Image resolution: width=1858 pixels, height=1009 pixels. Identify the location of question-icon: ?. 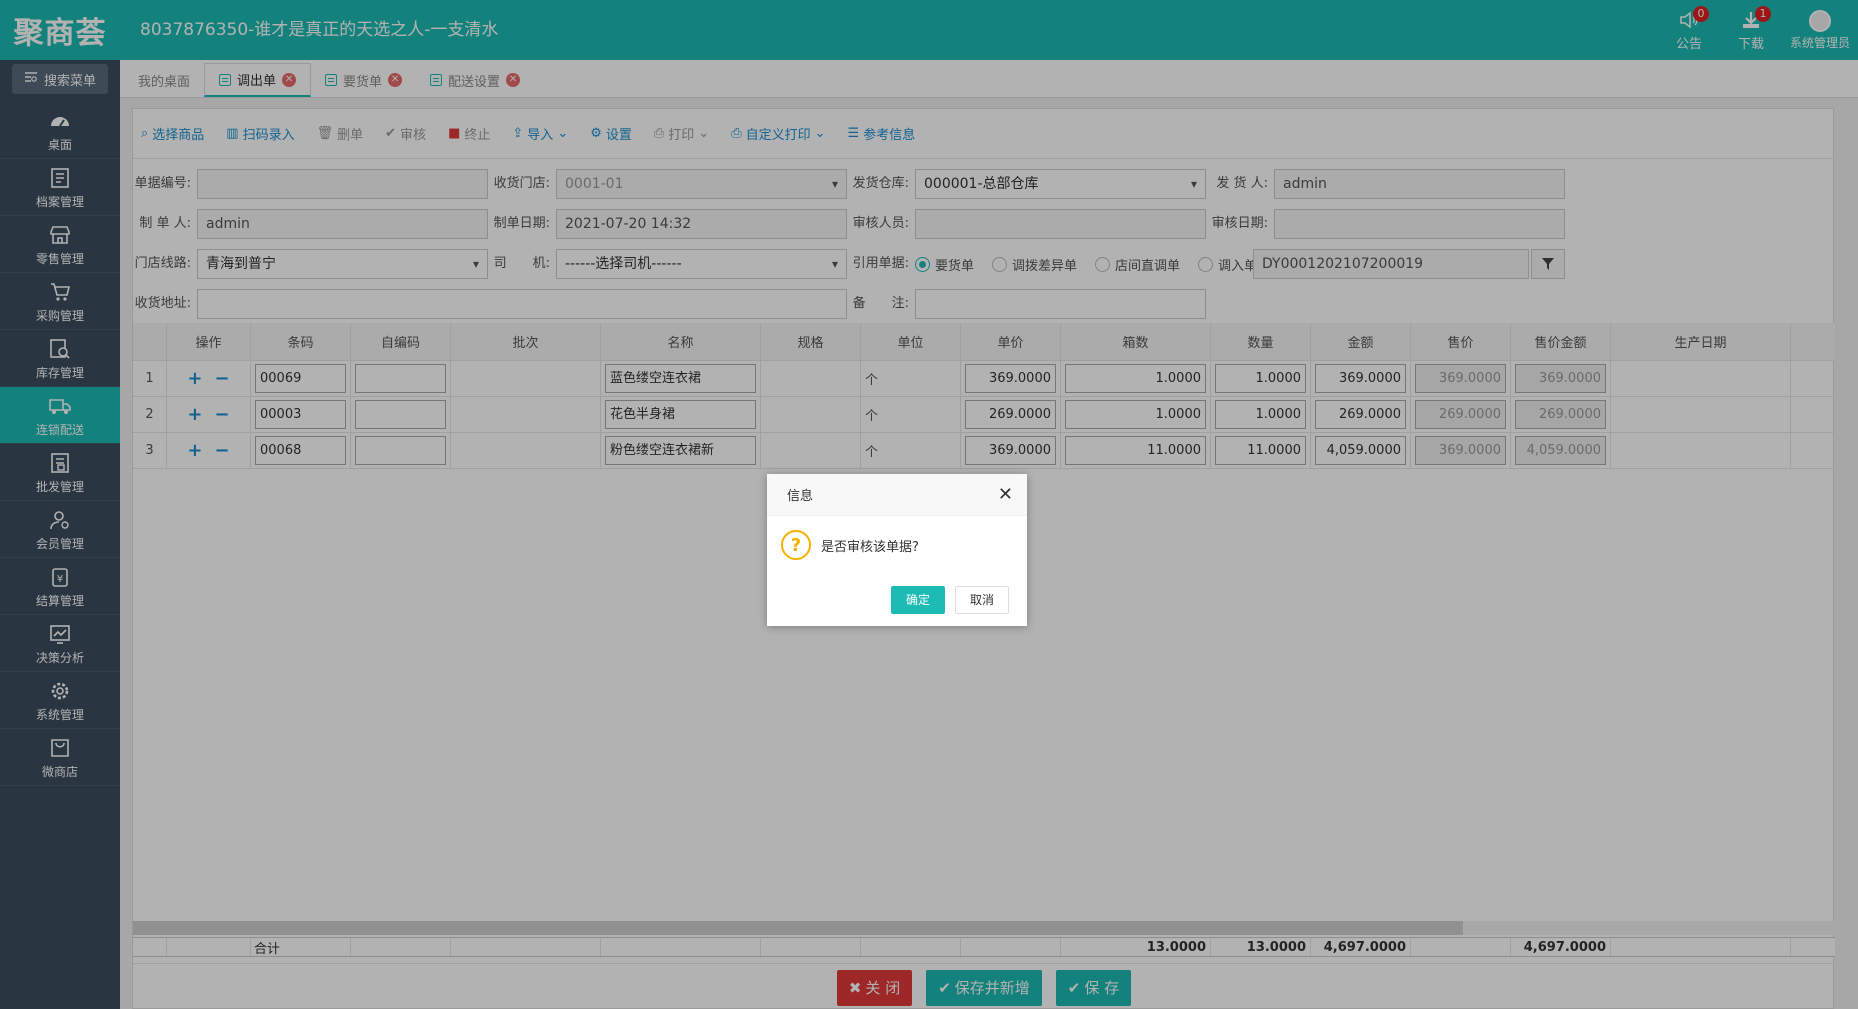
(796, 545).